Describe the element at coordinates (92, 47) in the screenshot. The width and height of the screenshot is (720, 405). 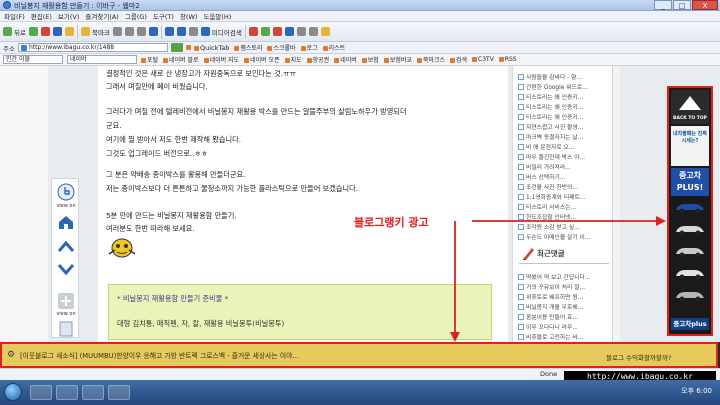
I see `address-input: http://www.ibagu.co.kr/1488` at that location.